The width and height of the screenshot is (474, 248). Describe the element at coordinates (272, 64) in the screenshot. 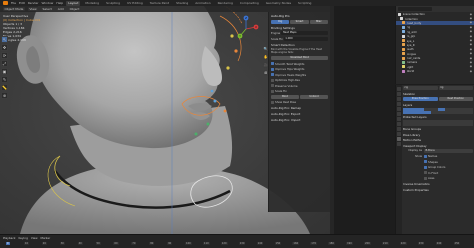

I see `smooth-twist-checkbox` at that location.